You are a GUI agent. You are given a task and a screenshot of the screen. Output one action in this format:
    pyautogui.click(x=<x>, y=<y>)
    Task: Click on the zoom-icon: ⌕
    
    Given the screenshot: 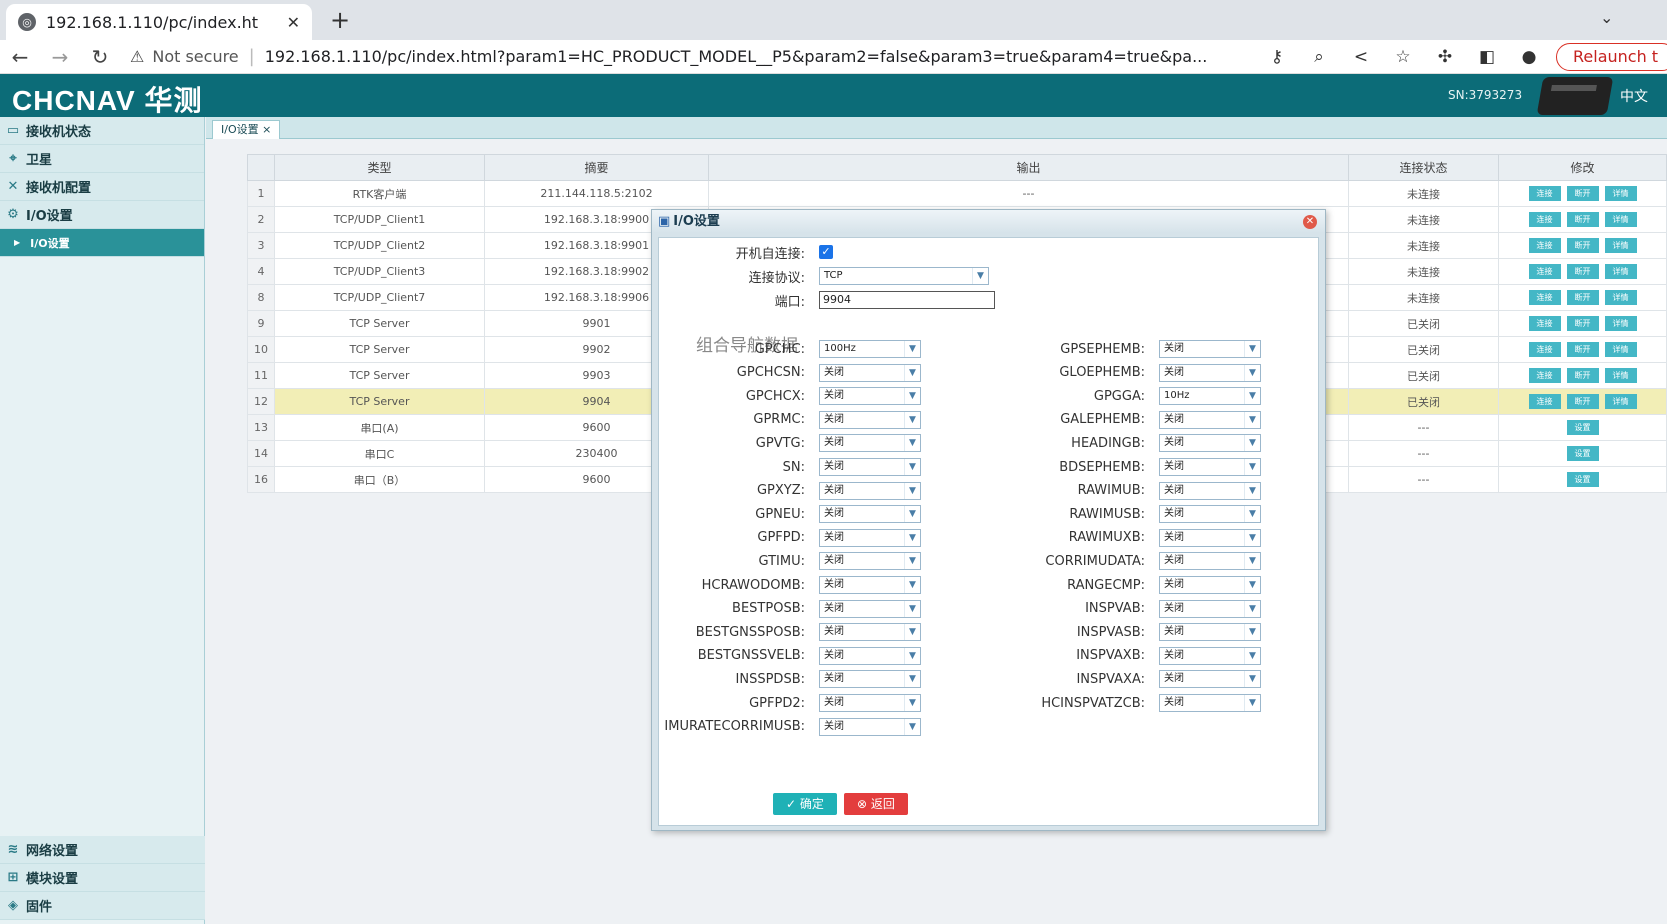 What is the action you would take?
    pyautogui.click(x=1319, y=57)
    